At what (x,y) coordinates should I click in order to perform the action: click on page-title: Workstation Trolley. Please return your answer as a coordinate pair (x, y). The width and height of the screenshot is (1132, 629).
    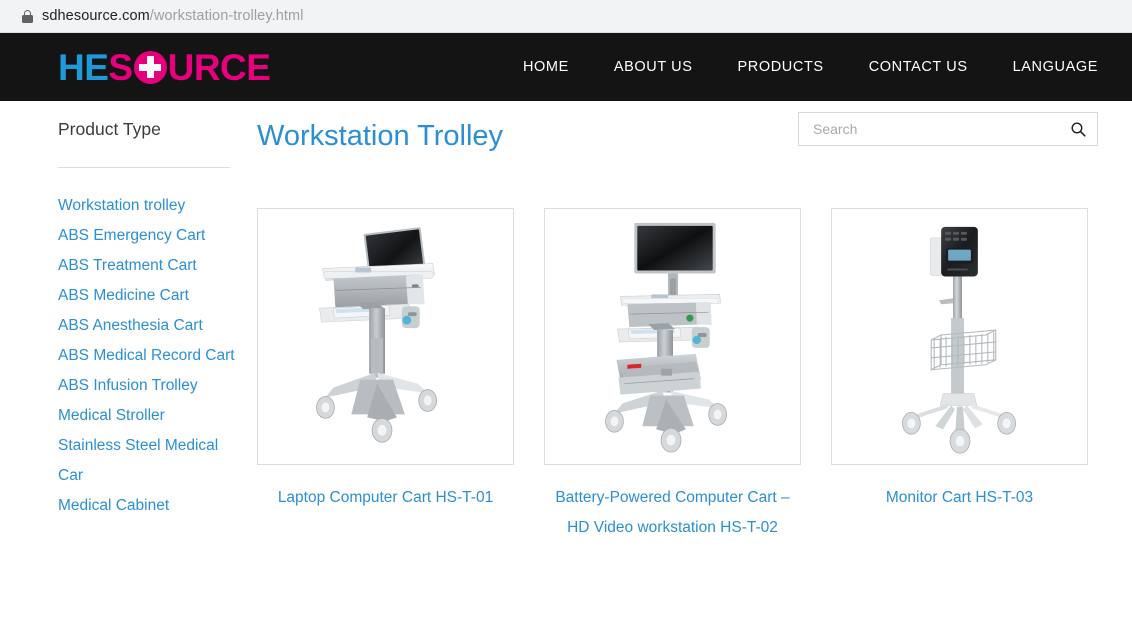
    Looking at the image, I should click on (380, 136).